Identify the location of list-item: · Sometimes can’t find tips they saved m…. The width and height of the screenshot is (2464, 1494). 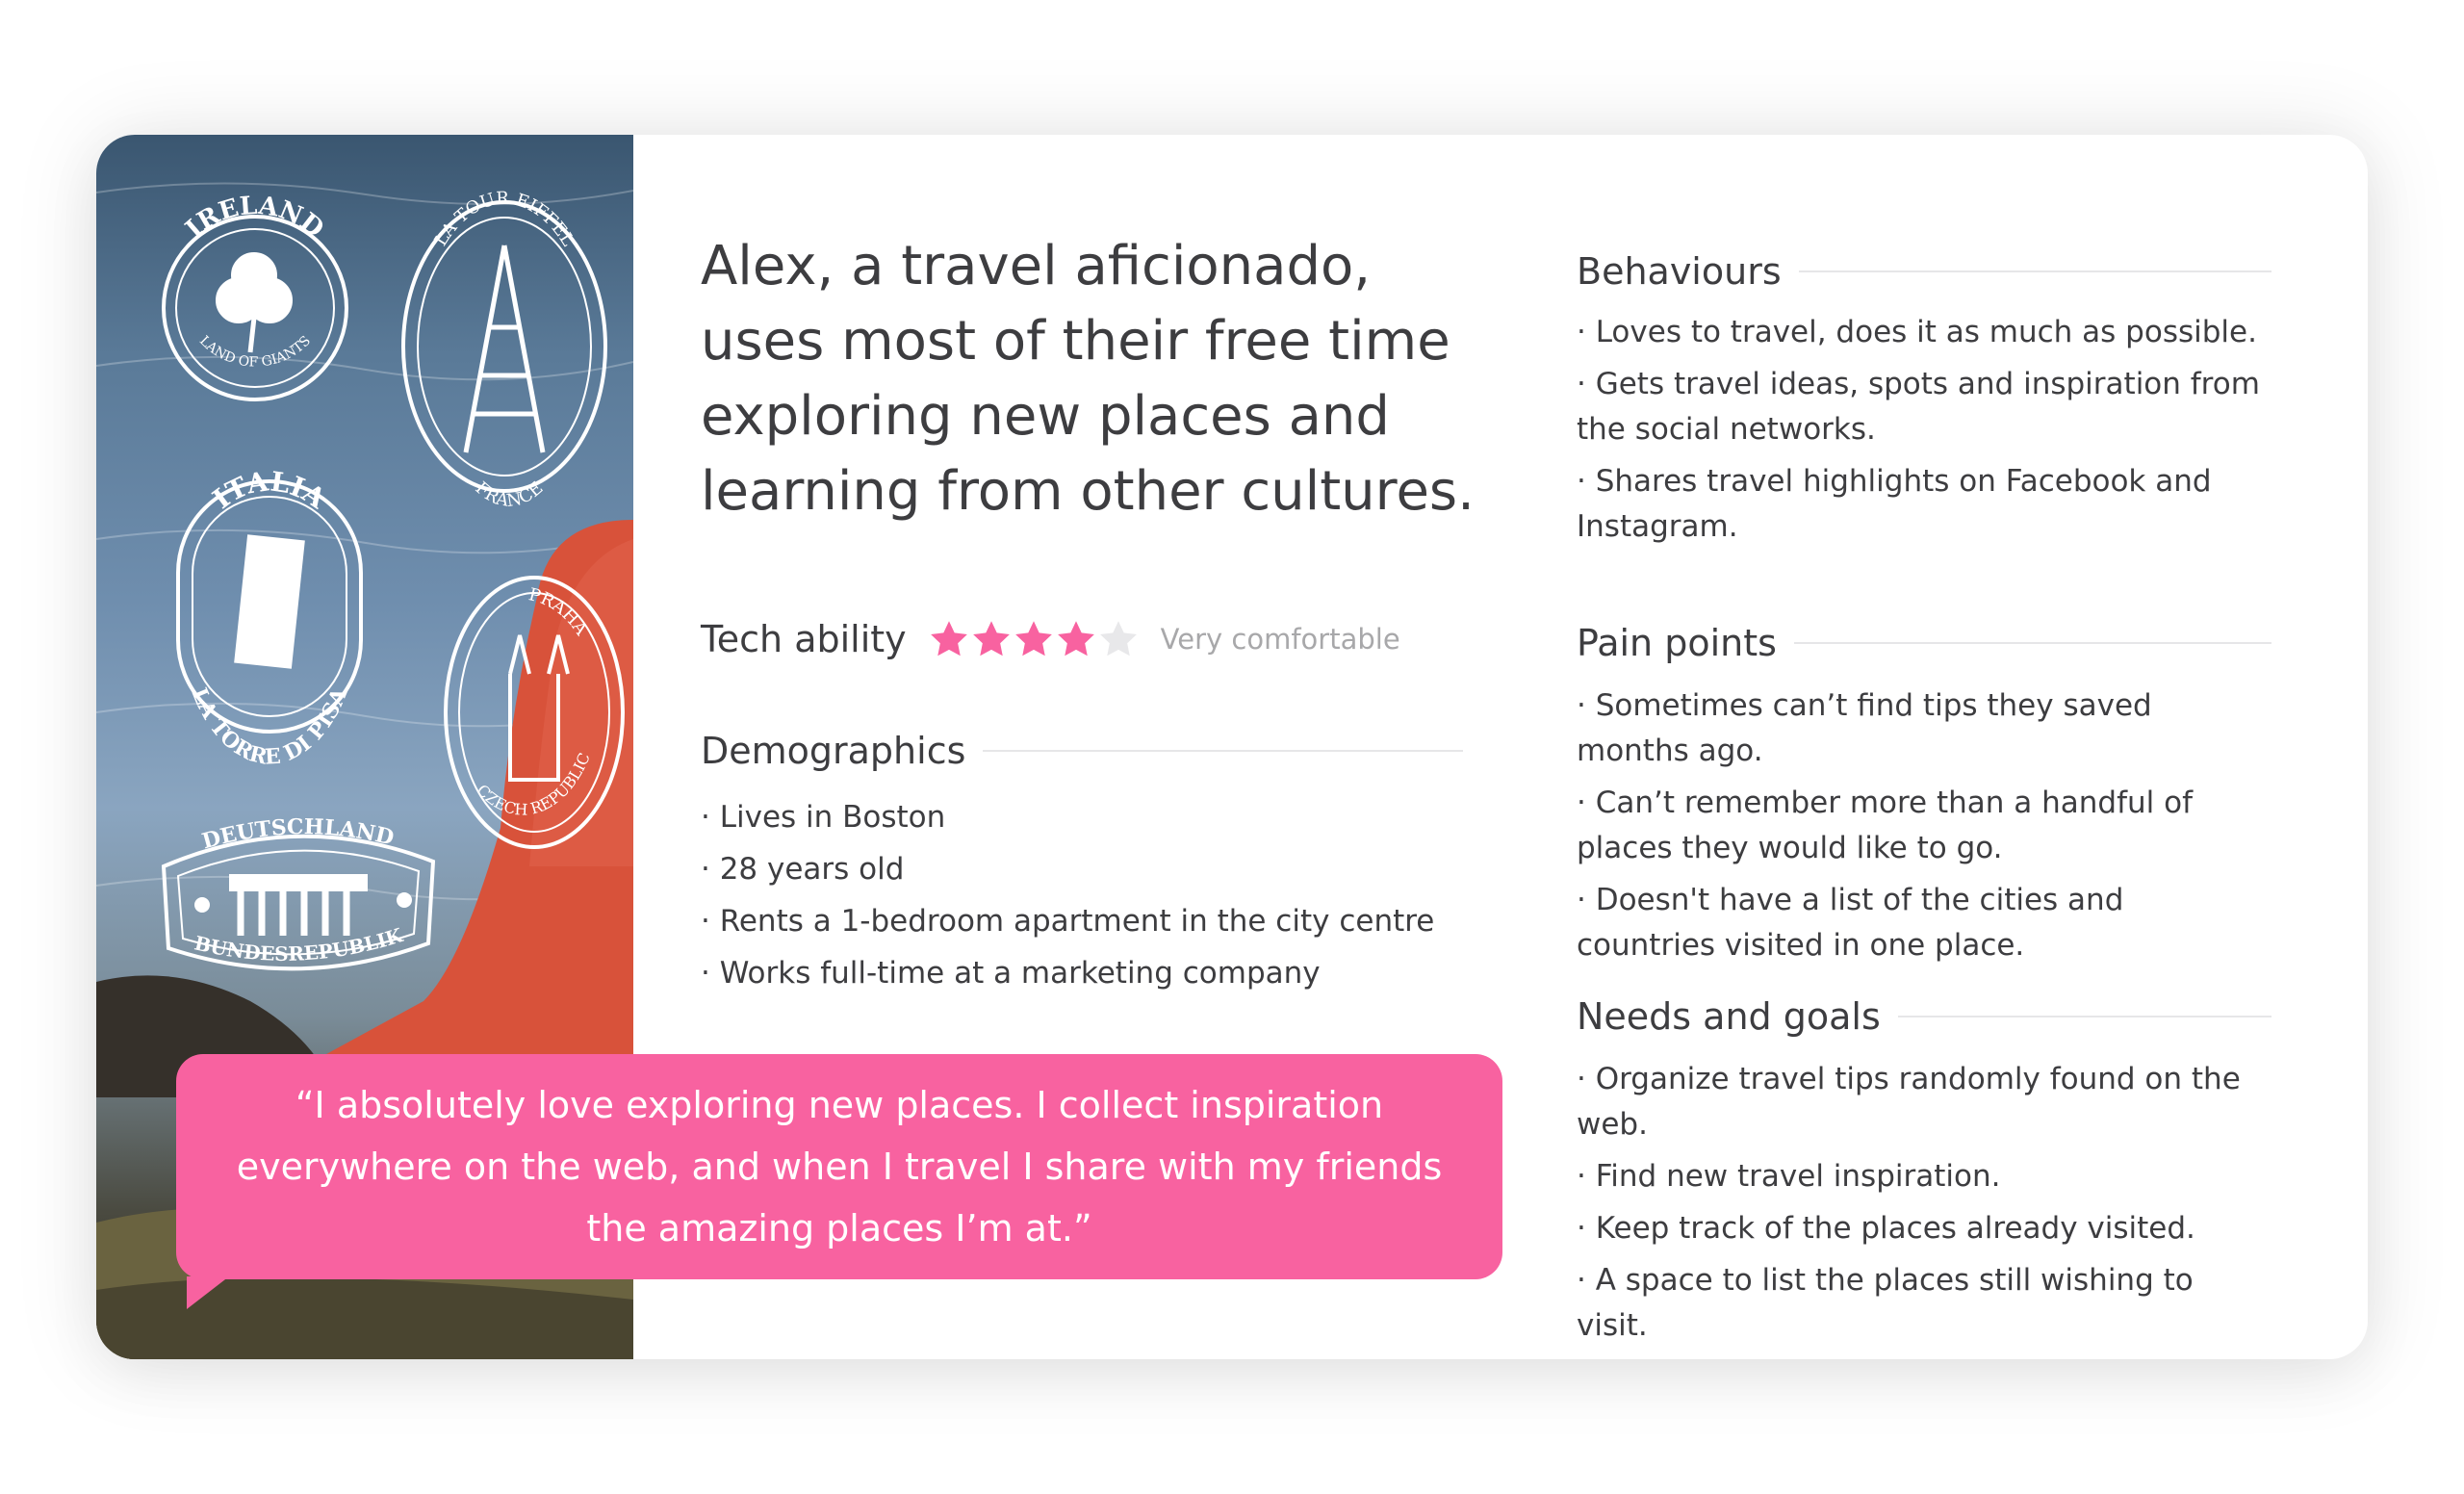
(1864, 728).